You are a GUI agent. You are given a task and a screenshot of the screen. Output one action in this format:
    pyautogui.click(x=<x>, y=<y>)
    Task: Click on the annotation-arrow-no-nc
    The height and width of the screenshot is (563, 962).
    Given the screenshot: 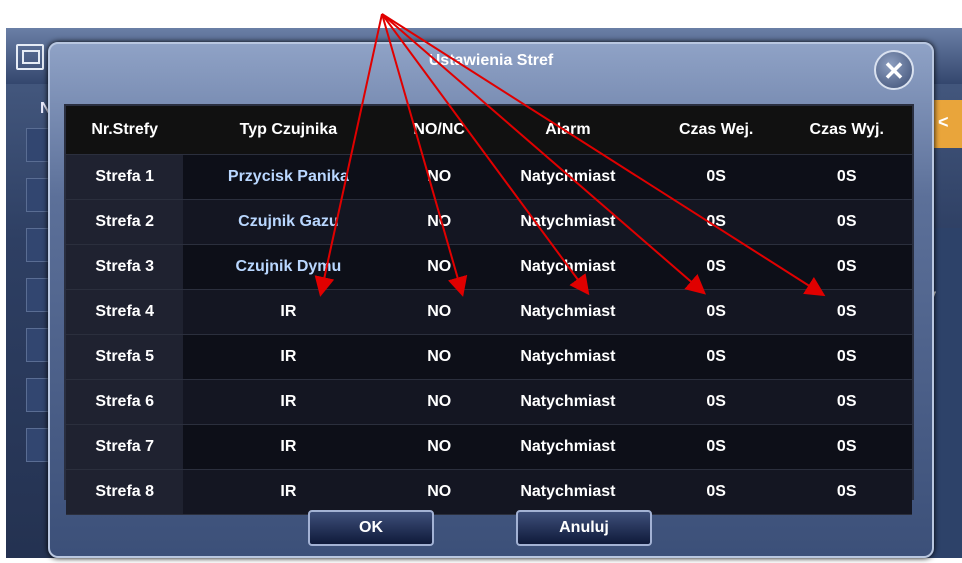 What is the action you would take?
    pyautogui.click(x=424, y=155)
    